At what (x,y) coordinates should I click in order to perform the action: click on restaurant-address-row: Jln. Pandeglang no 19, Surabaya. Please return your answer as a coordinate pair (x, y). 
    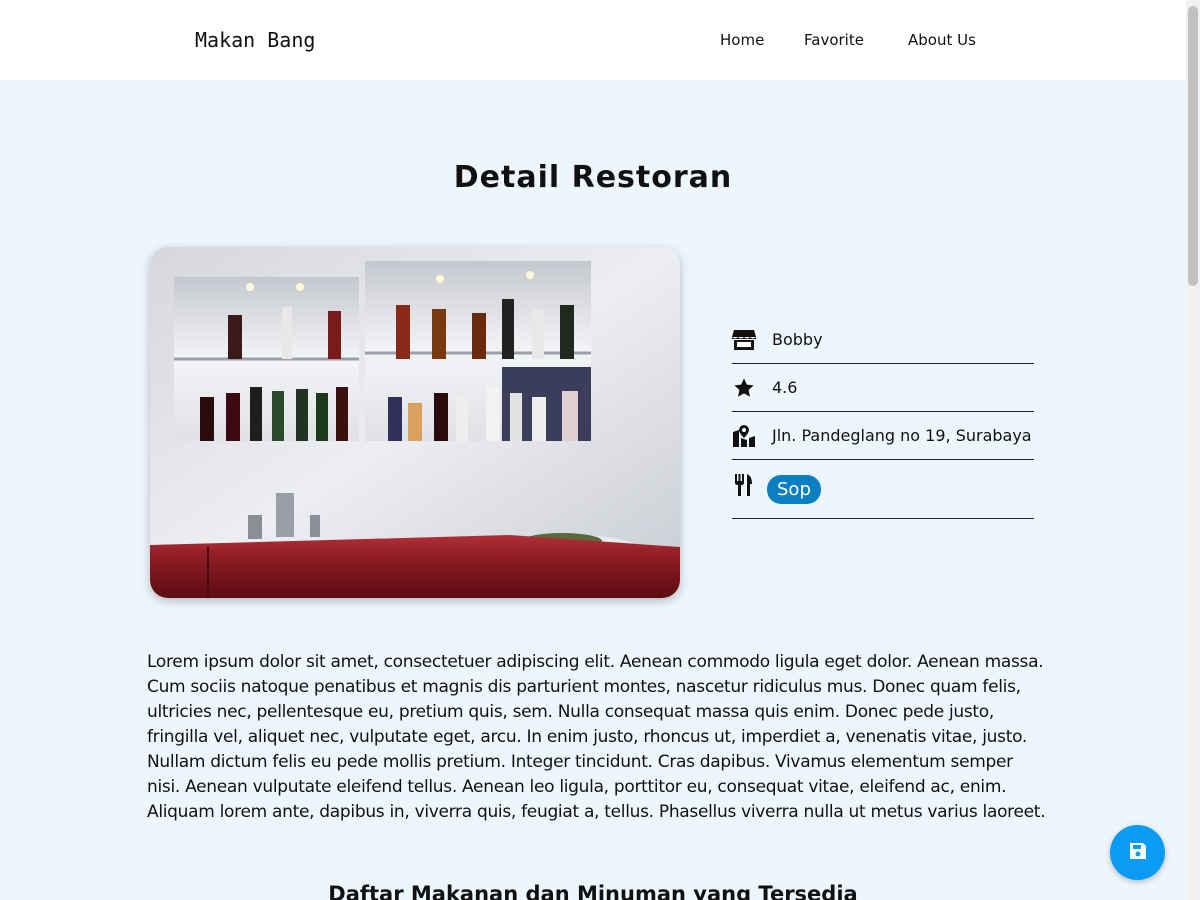
    Looking at the image, I should click on (883, 436).